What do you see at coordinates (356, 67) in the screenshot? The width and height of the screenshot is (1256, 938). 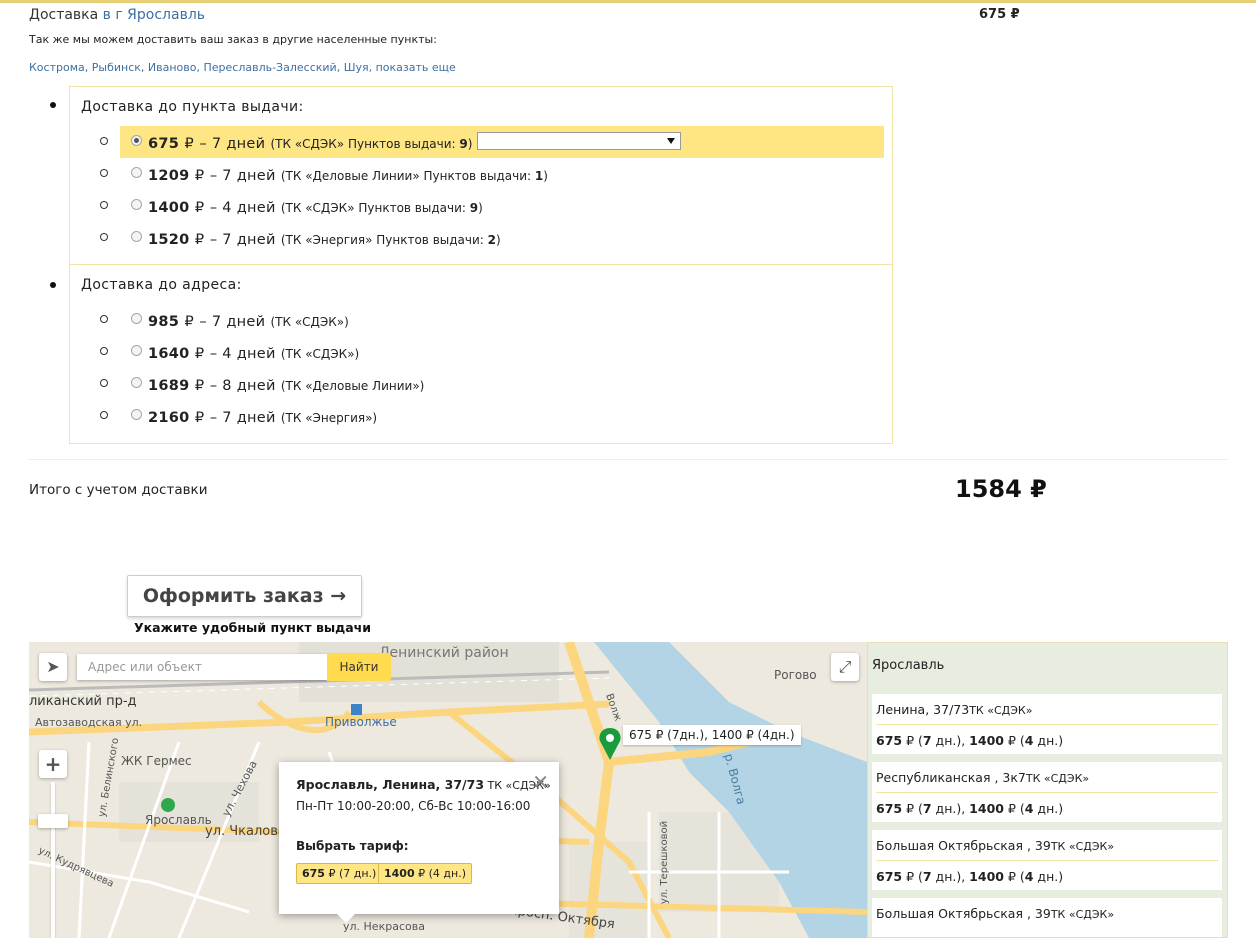 I see `city-link-shuya: Шуя` at bounding box center [356, 67].